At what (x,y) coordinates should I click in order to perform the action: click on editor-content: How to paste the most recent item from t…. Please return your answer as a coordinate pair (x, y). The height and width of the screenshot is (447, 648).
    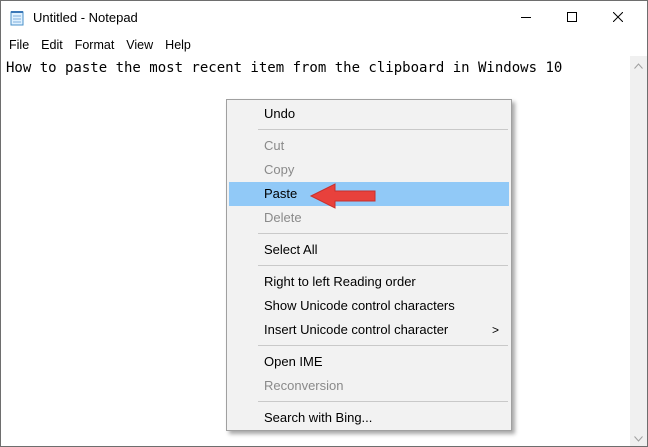
    Looking at the image, I should click on (284, 68).